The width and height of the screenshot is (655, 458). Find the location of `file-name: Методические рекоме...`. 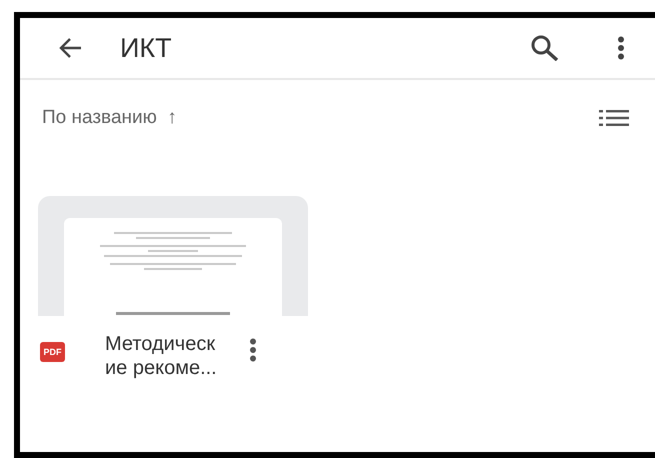

file-name: Методические рекоме... is located at coordinates (164, 356).